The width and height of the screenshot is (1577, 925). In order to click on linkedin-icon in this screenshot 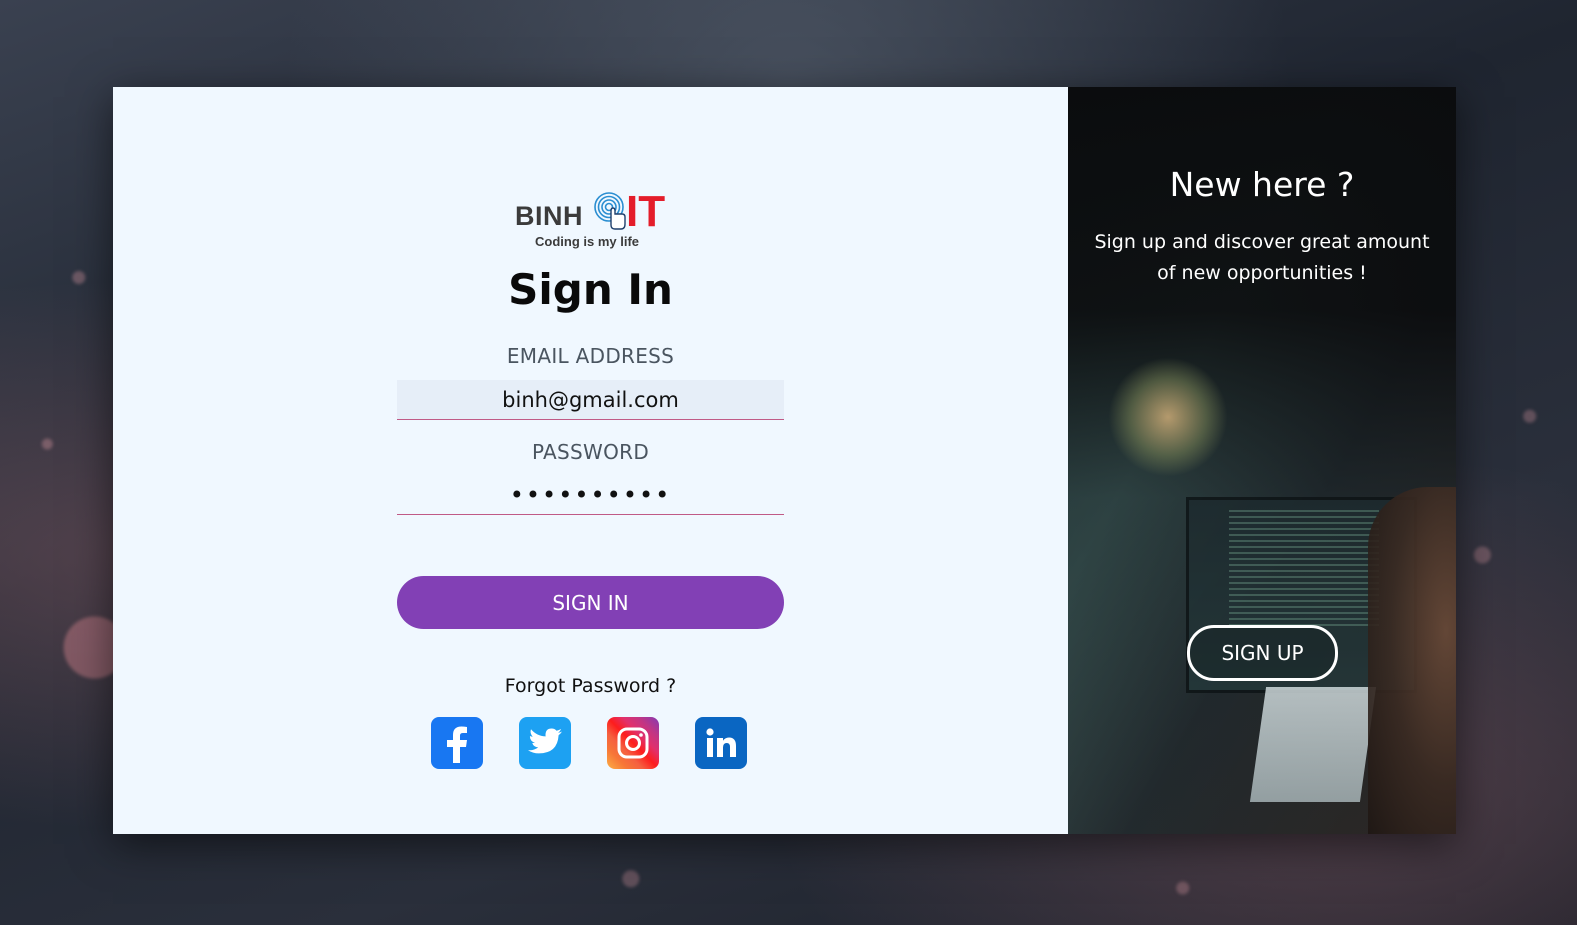, I will do `click(721, 743)`.